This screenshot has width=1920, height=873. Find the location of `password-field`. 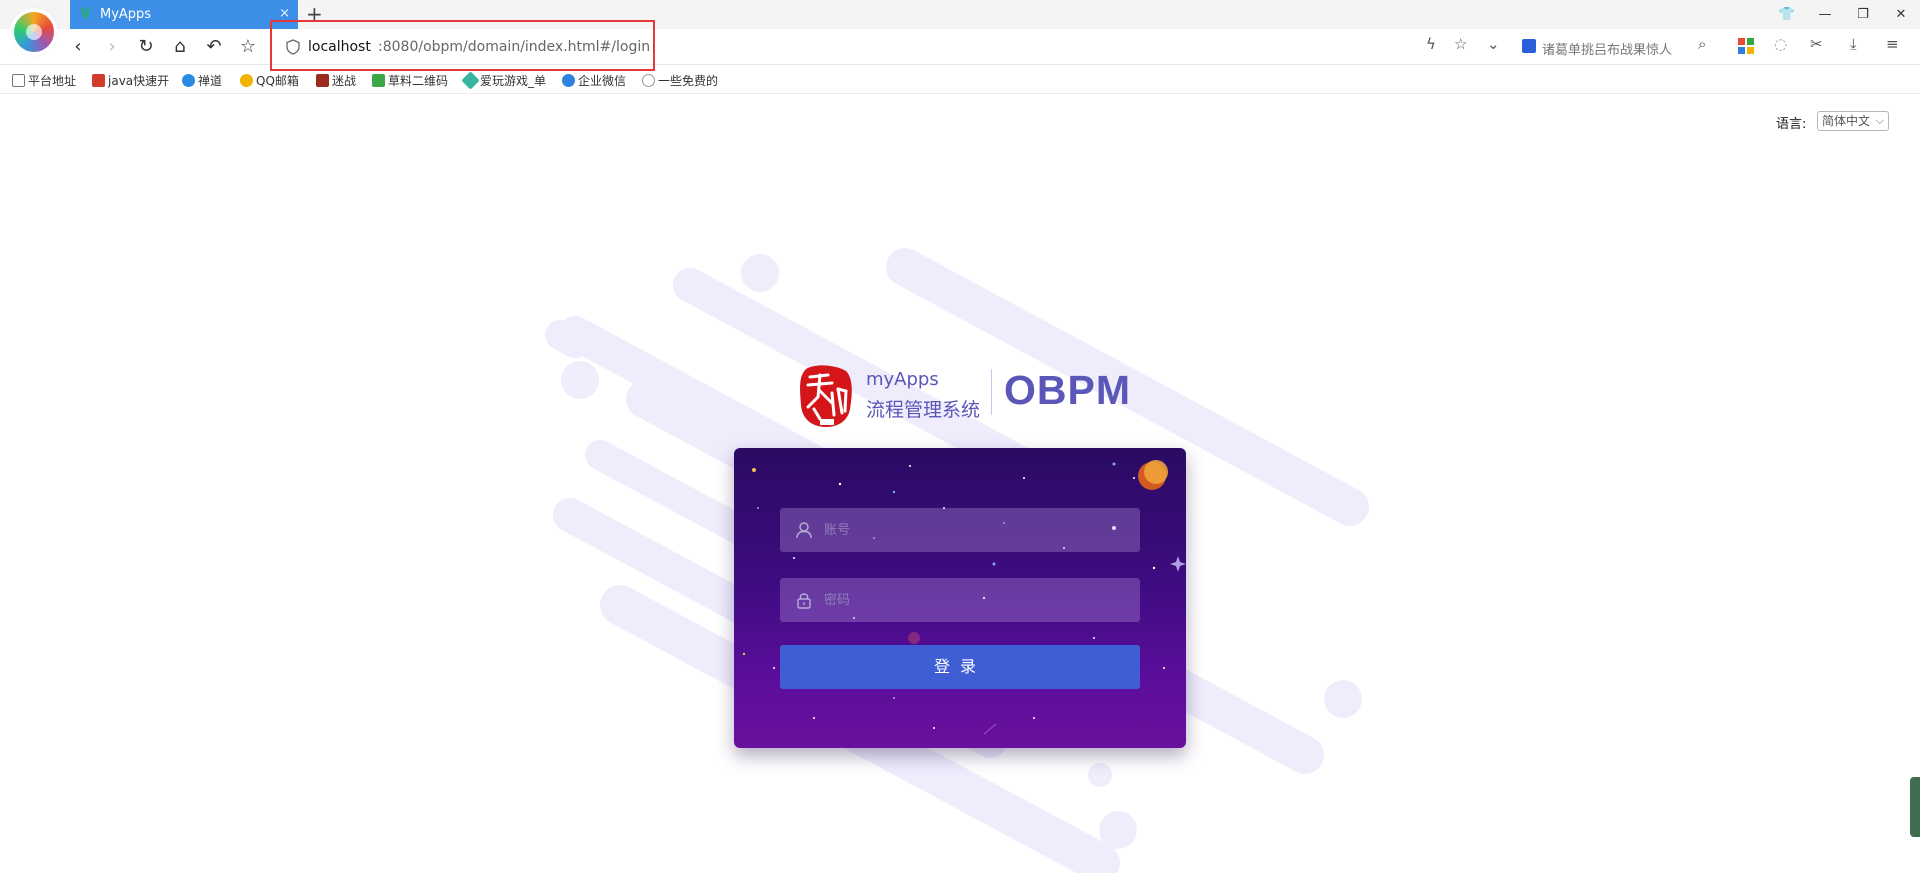

password-field is located at coordinates (960, 600).